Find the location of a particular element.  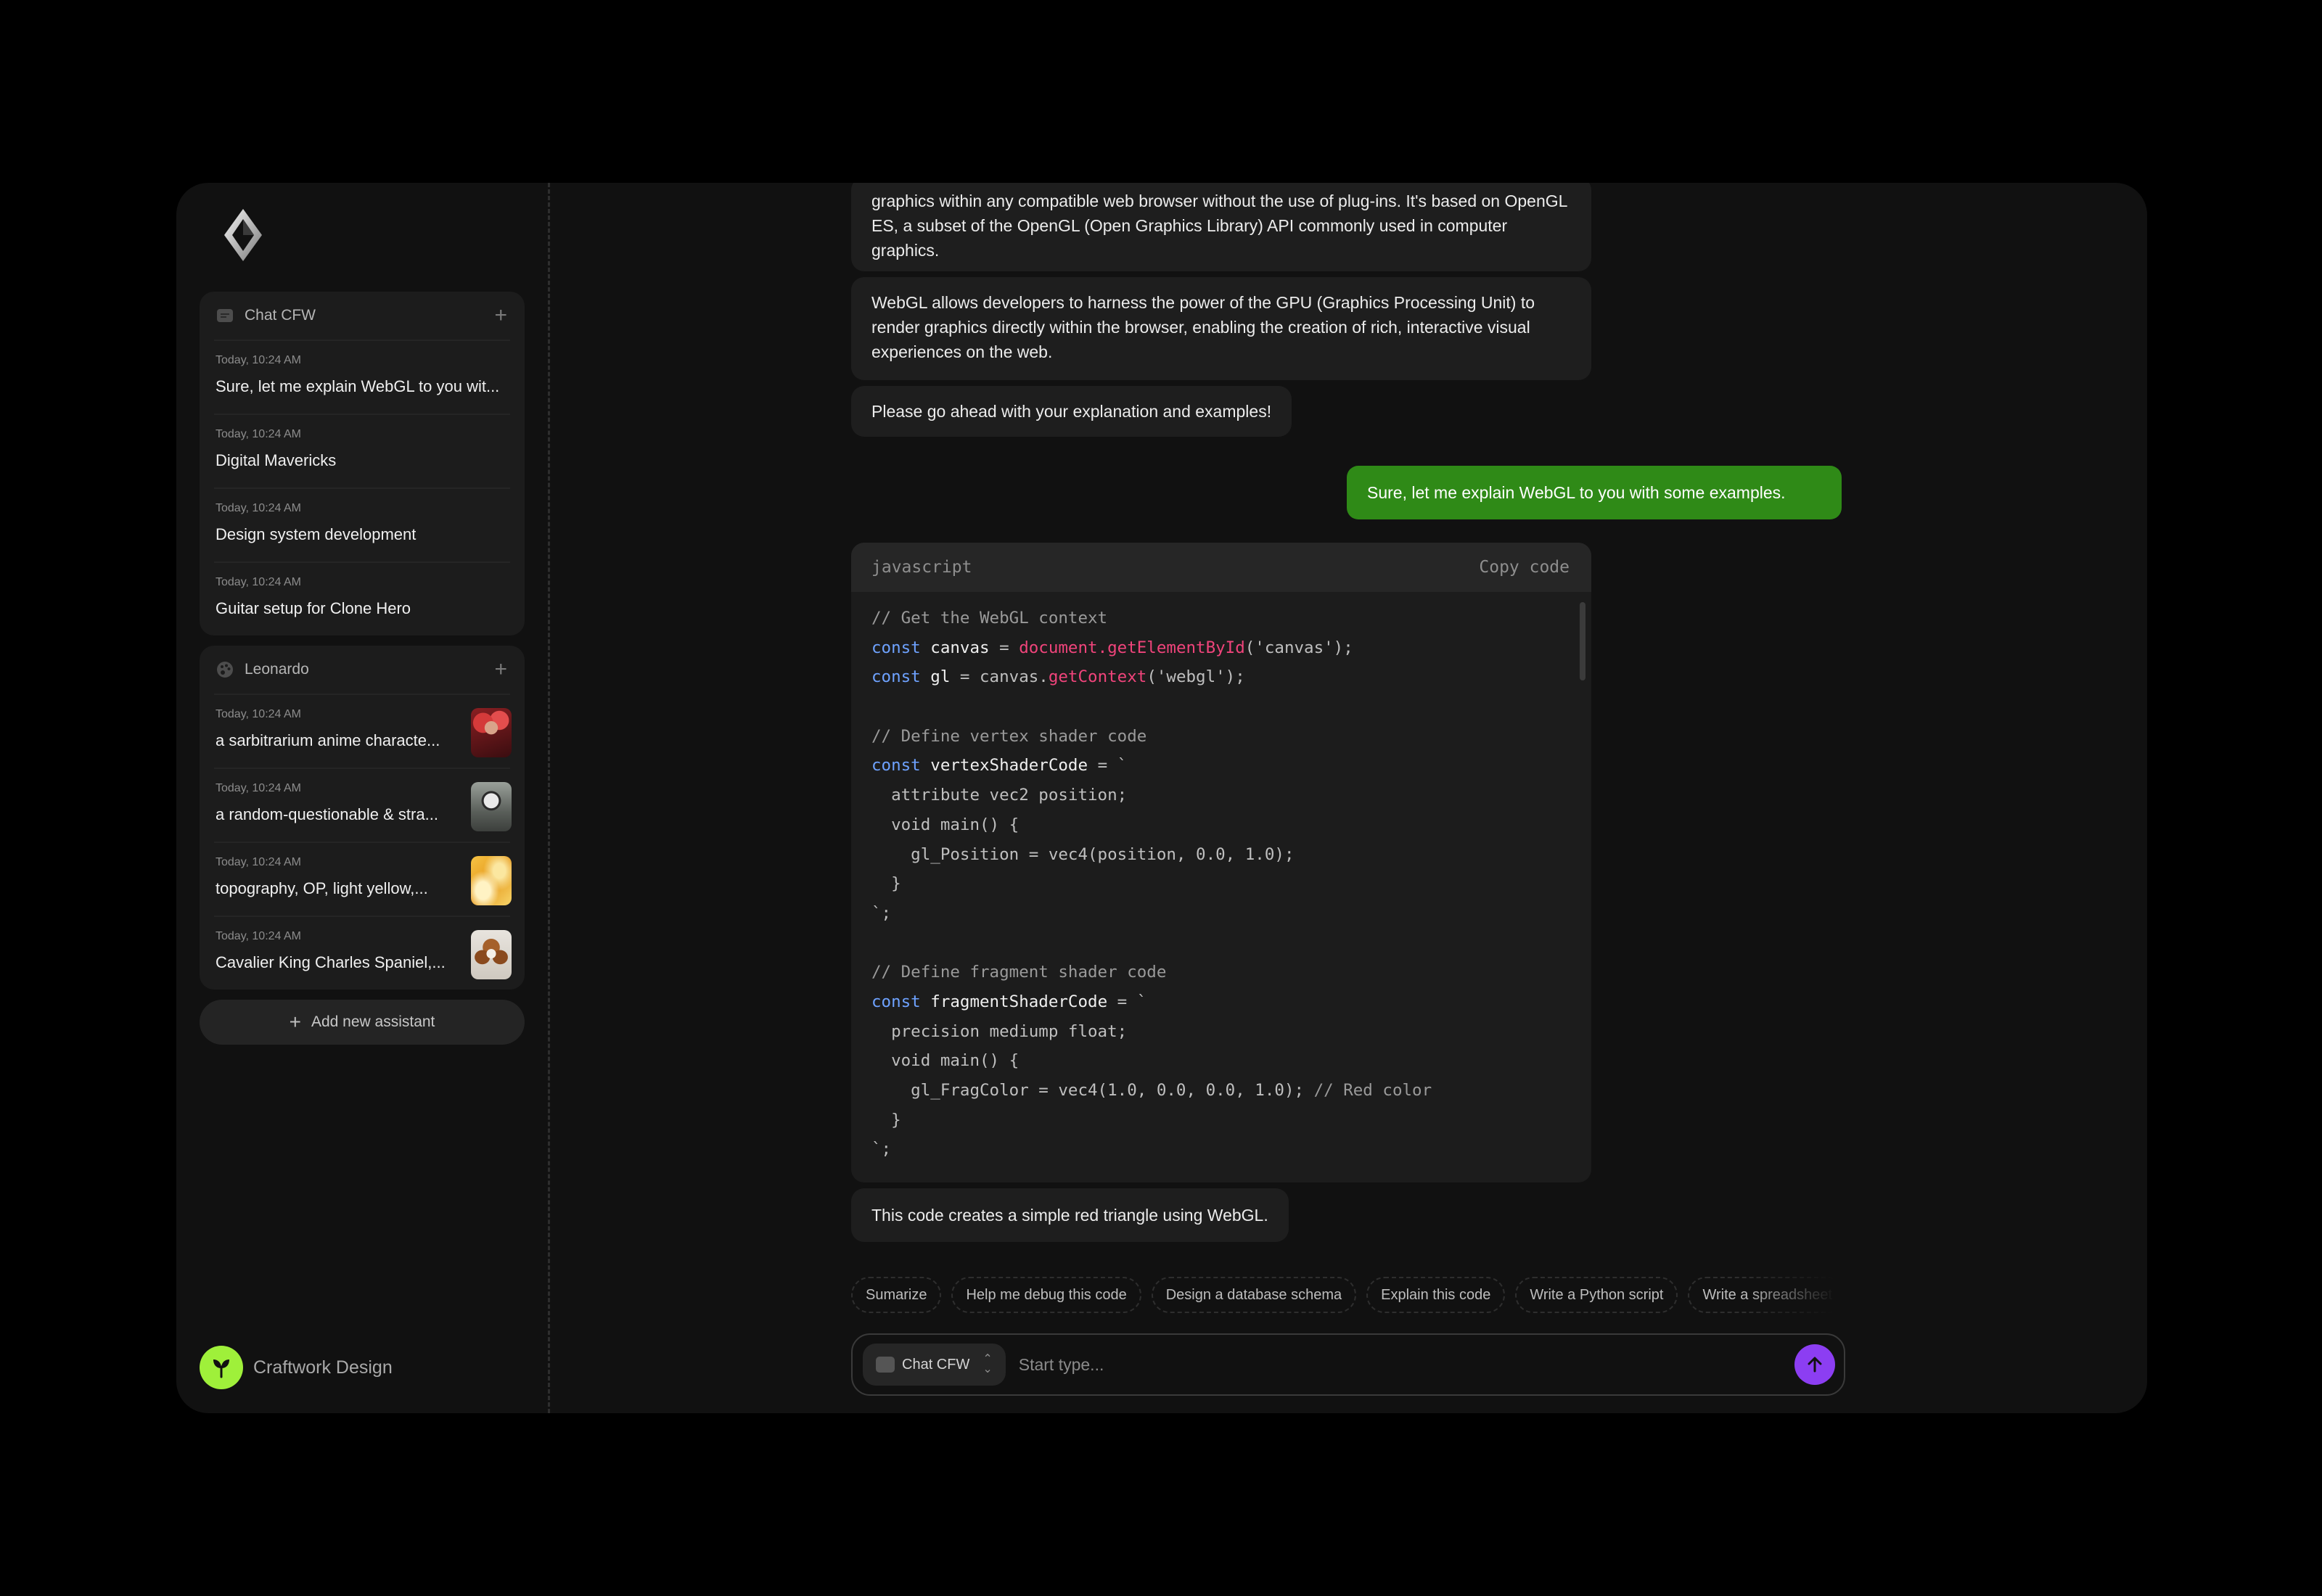

plus-icon: + is located at coordinates (295, 1022).